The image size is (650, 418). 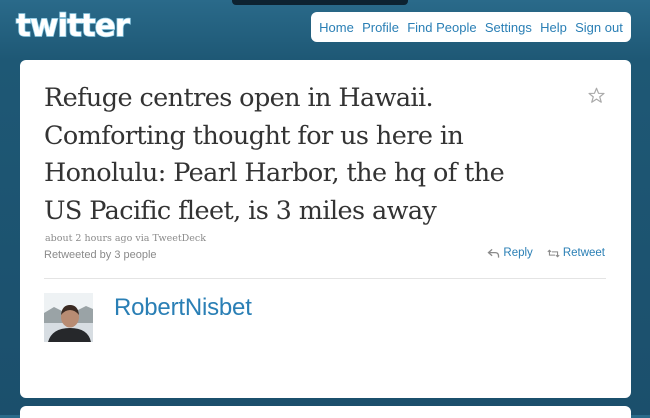 What do you see at coordinates (583, 253) in the screenshot?
I see `retweet-label: Retweet` at bounding box center [583, 253].